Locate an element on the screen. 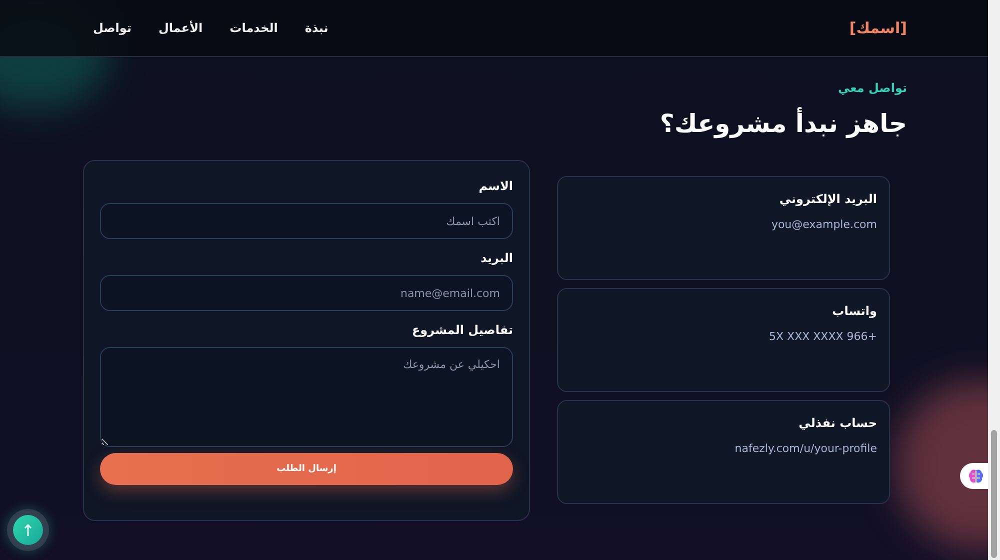  assistant-button is located at coordinates (974, 476).